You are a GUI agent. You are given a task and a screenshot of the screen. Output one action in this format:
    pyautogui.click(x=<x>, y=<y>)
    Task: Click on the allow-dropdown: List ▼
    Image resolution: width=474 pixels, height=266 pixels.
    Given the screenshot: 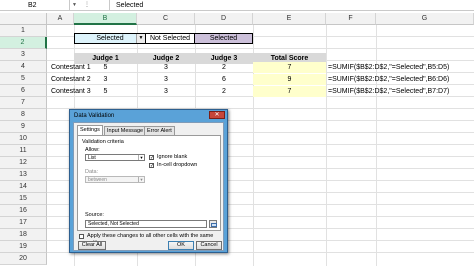 What is the action you would take?
    pyautogui.click(x=115, y=157)
    